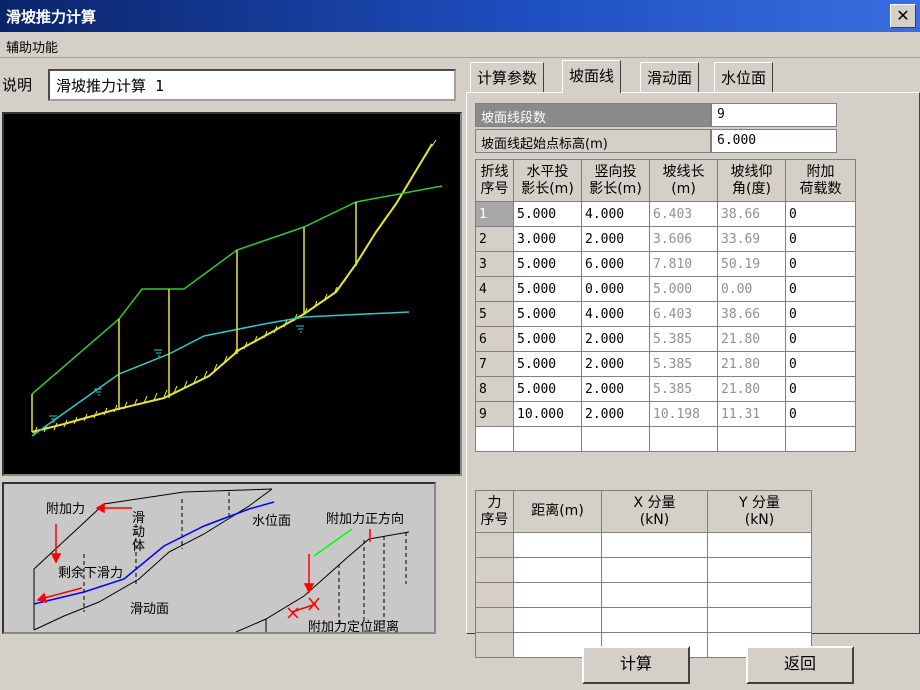 The width and height of the screenshot is (920, 690). Describe the element at coordinates (751, 414) in the screenshot. I see `cell-slope-angle: 11.31` at that location.